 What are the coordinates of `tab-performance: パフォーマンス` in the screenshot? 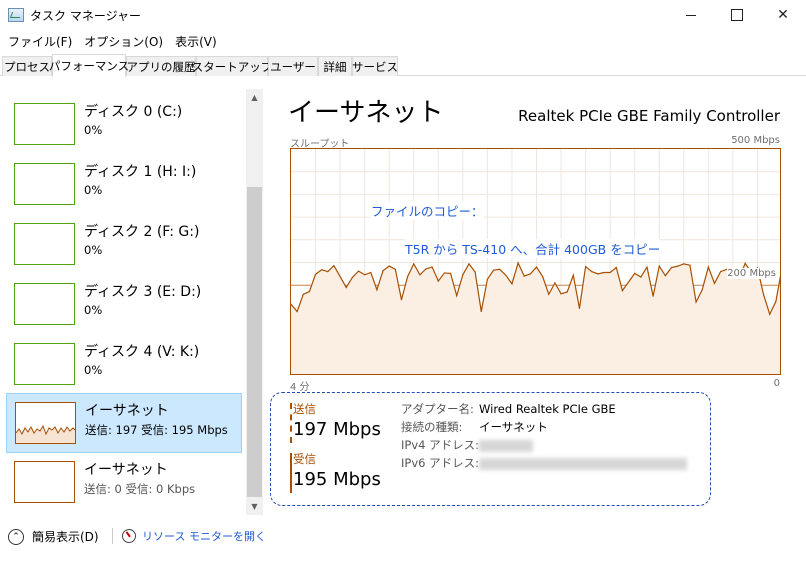 It's located at (89, 65).